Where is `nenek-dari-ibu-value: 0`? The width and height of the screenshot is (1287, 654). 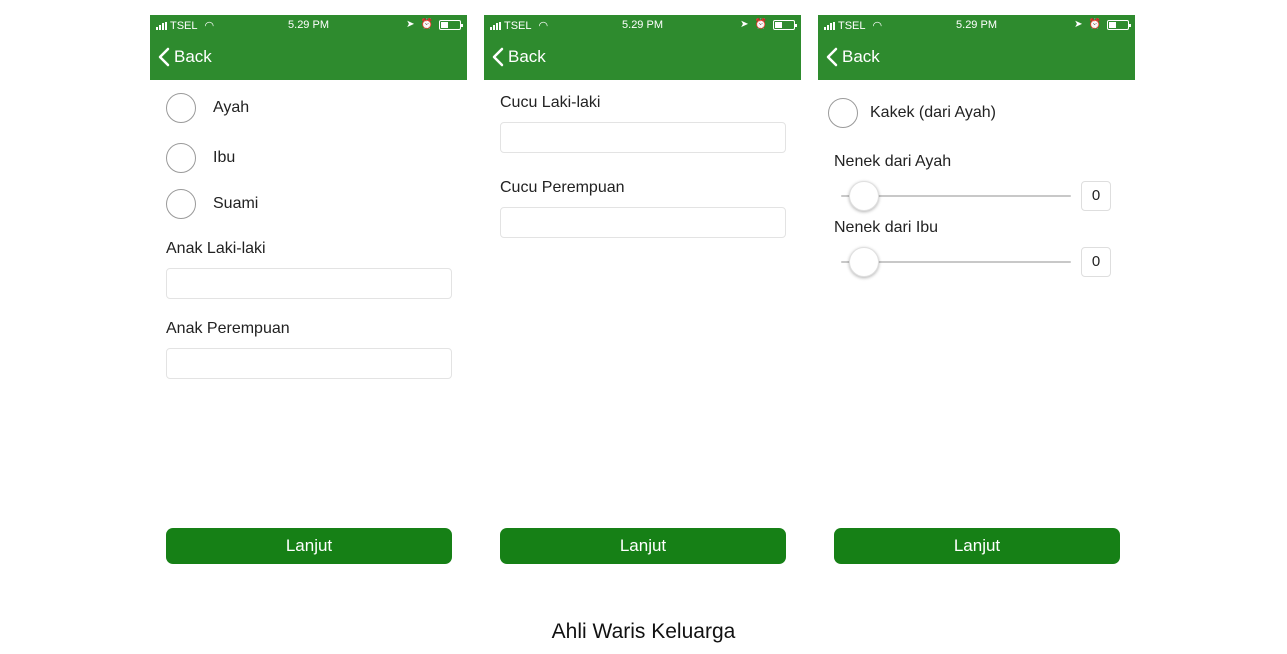 nenek-dari-ibu-value: 0 is located at coordinates (1096, 262).